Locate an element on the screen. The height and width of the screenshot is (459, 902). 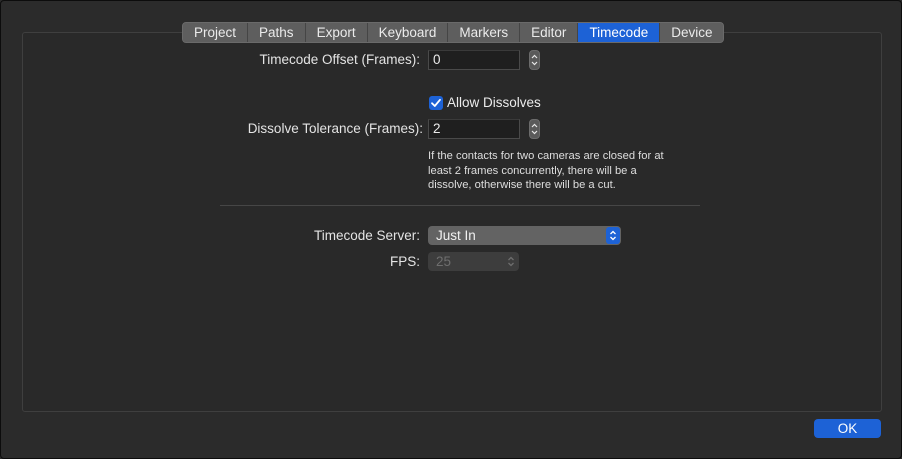
checkmark-icon is located at coordinates (436, 102).